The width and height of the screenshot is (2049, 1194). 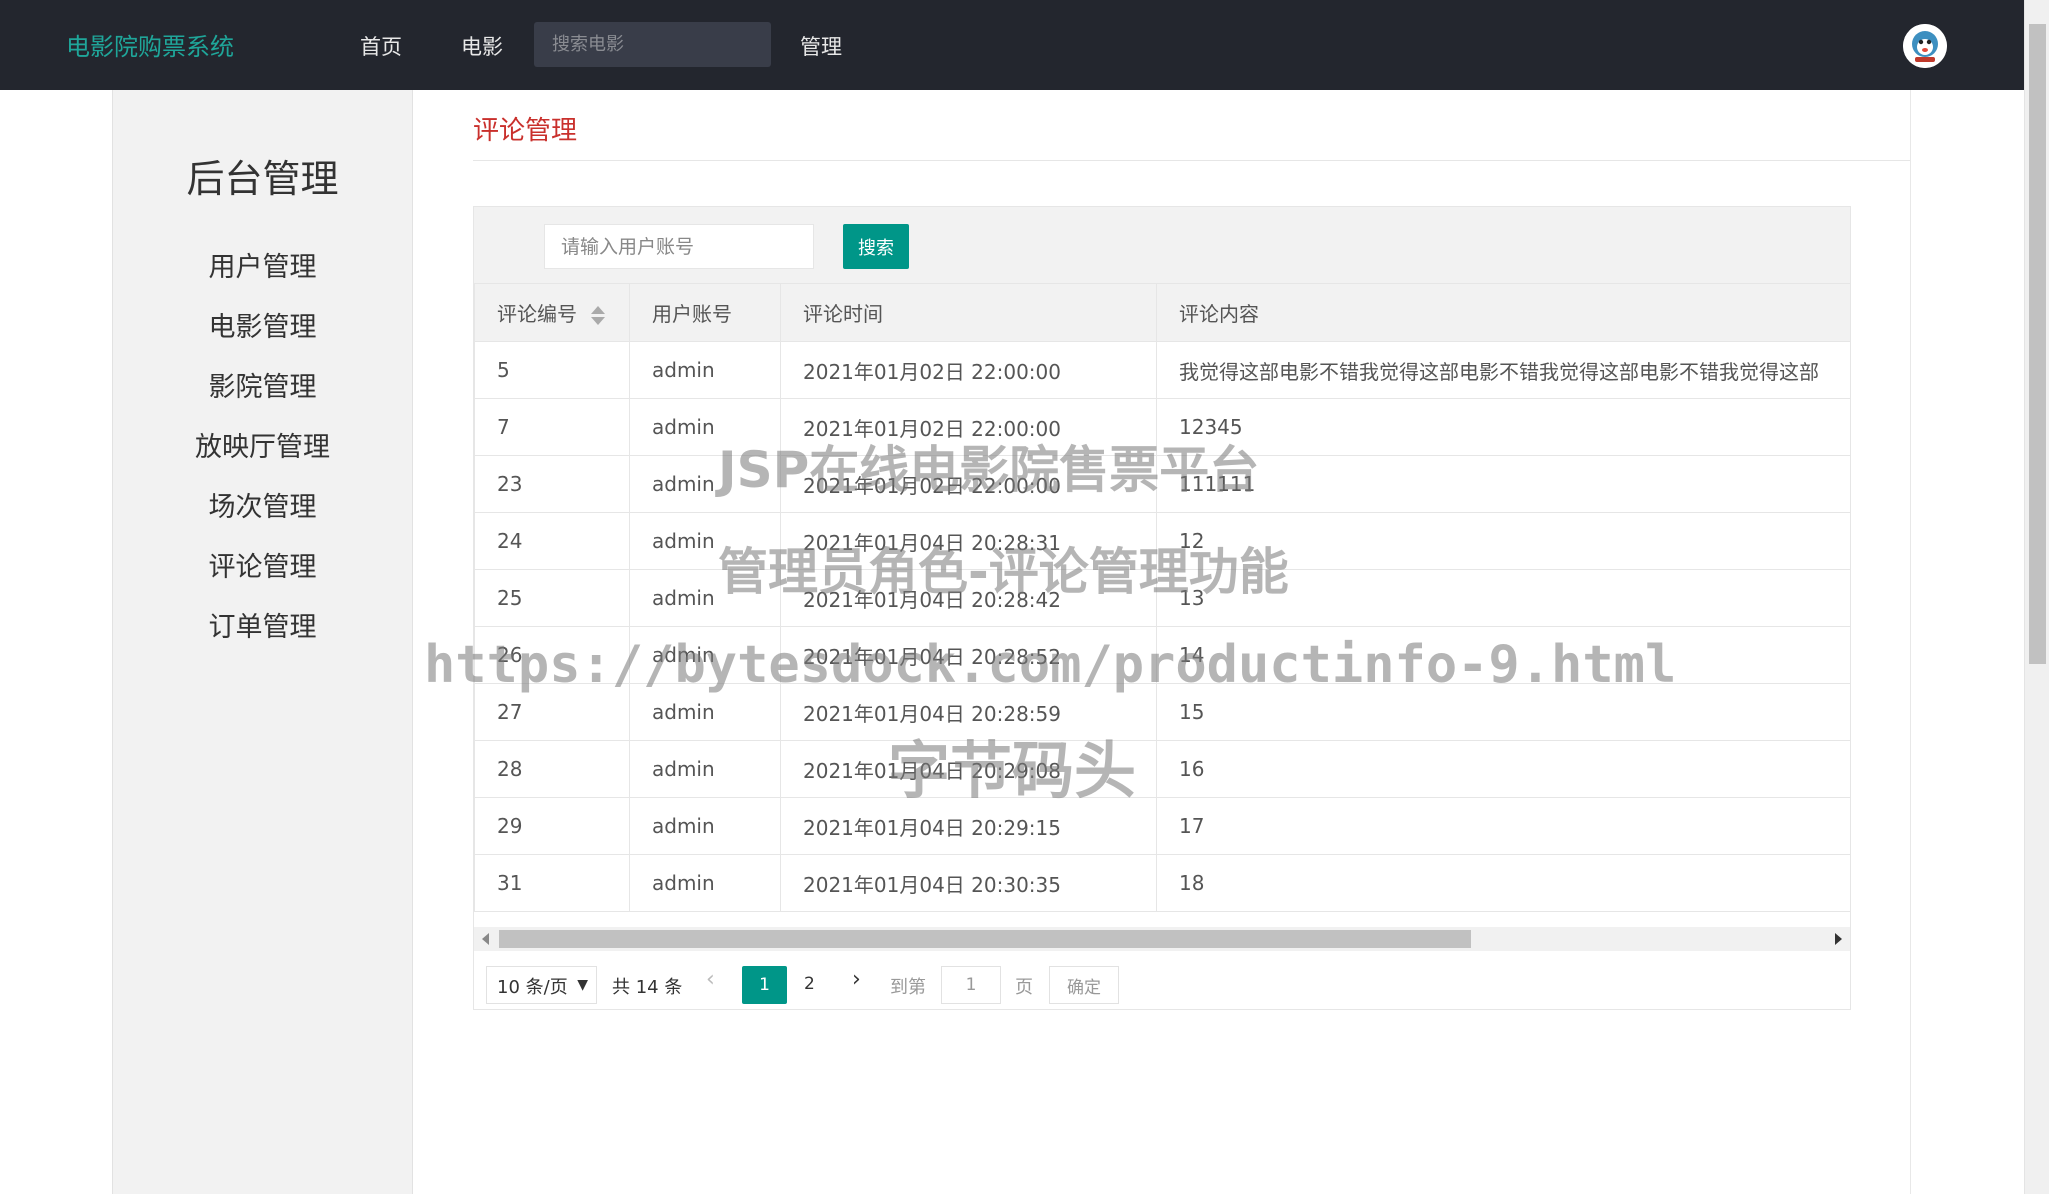 What do you see at coordinates (908, 987) in the screenshot?
I see `goto-label: 到第` at bounding box center [908, 987].